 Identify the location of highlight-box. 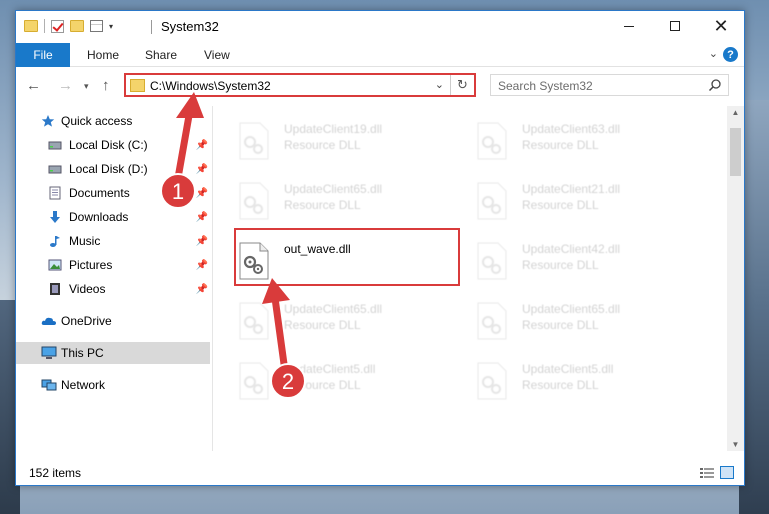
(347, 257).